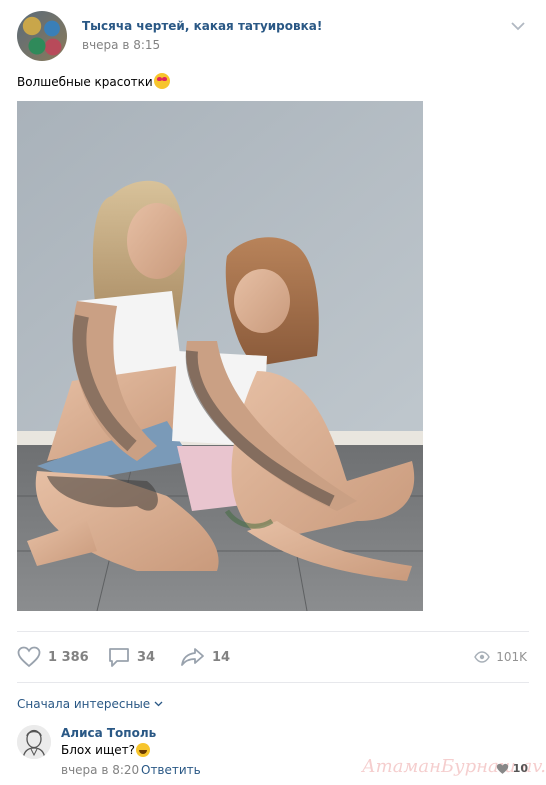 This screenshot has height=785, width=546. I want to click on eye-icon, so click(482, 657).